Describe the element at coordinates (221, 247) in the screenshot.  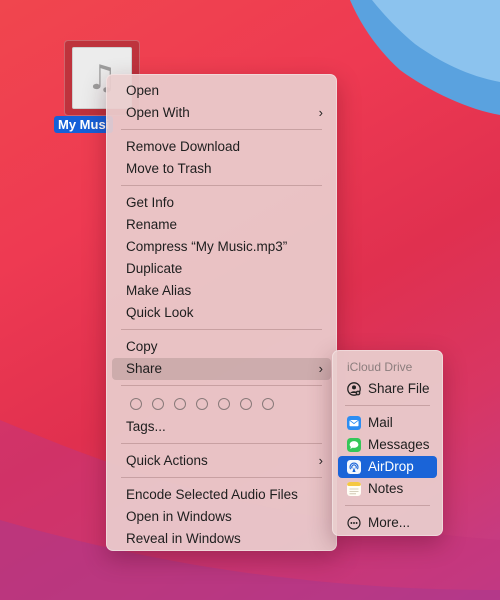
I see `menu-item-compress: Compress “My Music.mp3”` at that location.